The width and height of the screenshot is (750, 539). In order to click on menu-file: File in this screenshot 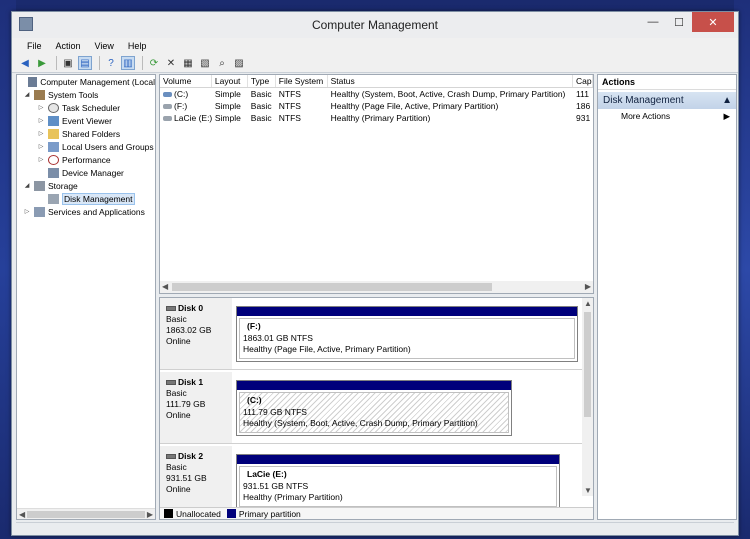, I will do `click(34, 46)`.